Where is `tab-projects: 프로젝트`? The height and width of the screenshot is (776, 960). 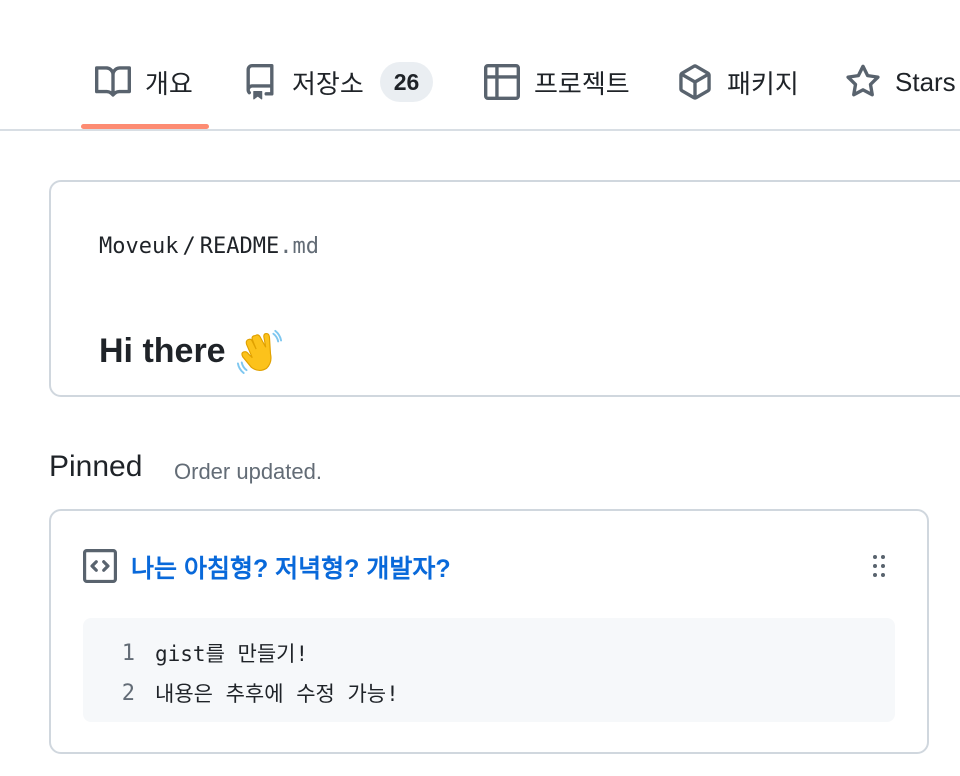
tab-projects: 프로젝트 is located at coordinates (557, 82).